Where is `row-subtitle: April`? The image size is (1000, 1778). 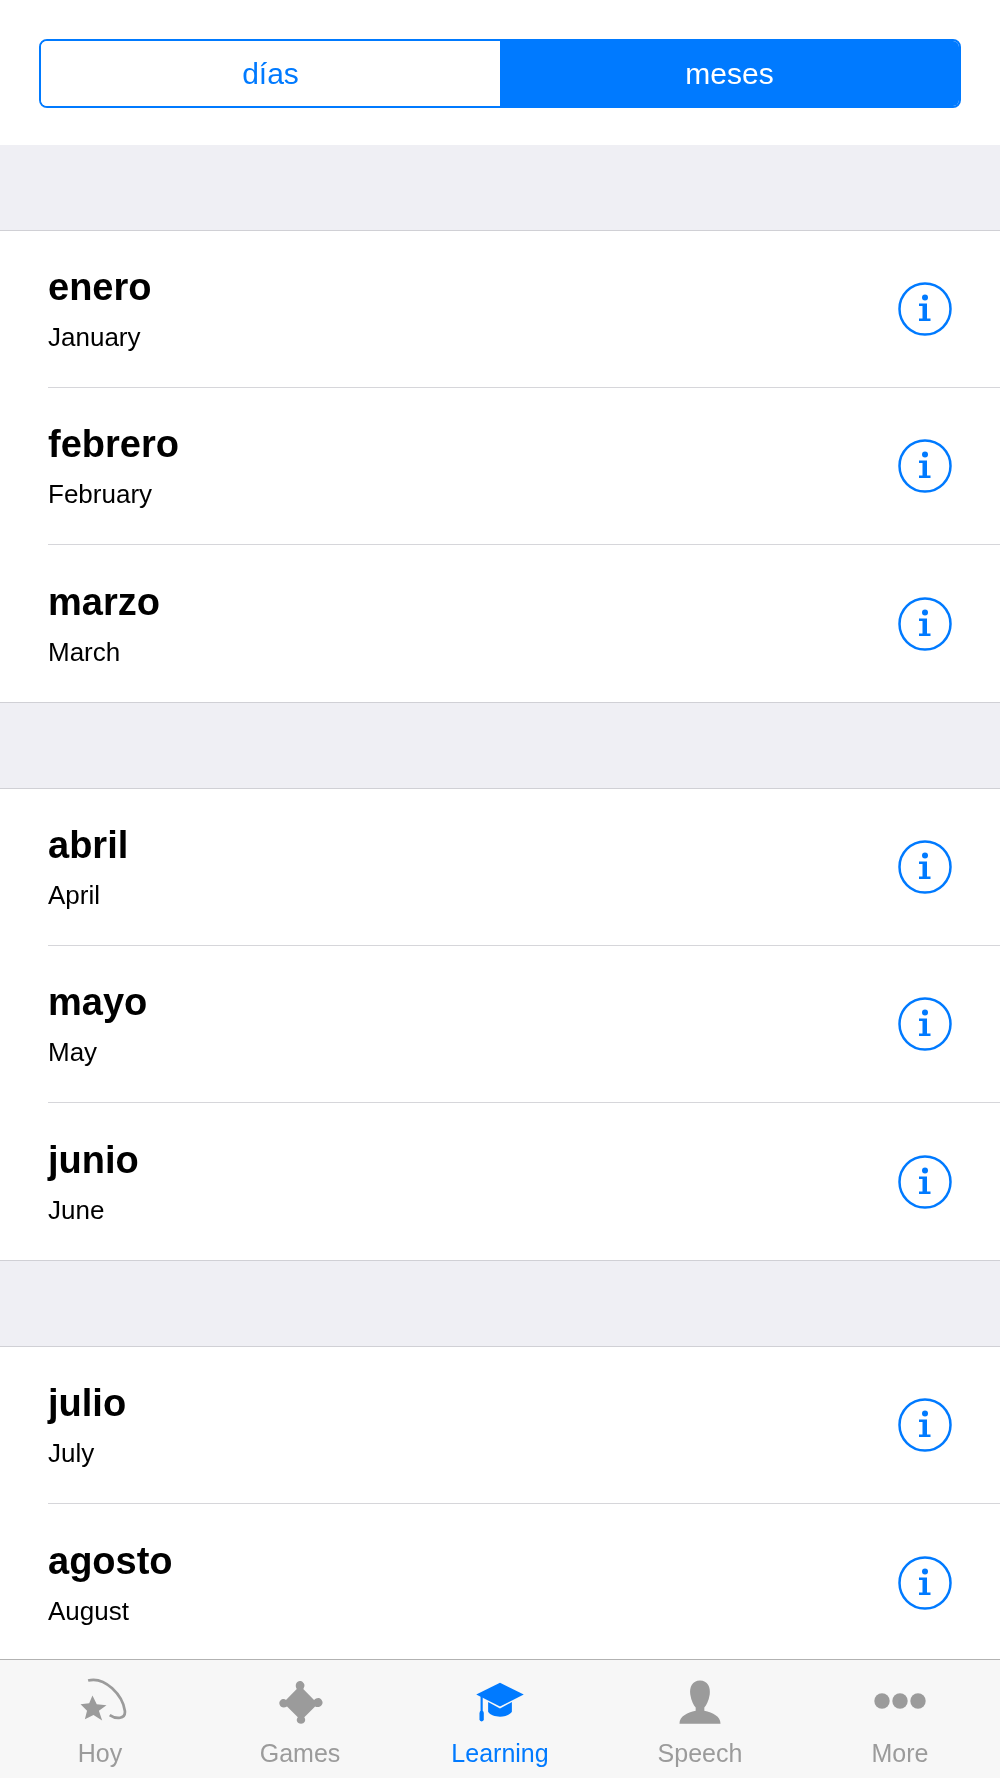
row-subtitle: April is located at coordinates (74, 895).